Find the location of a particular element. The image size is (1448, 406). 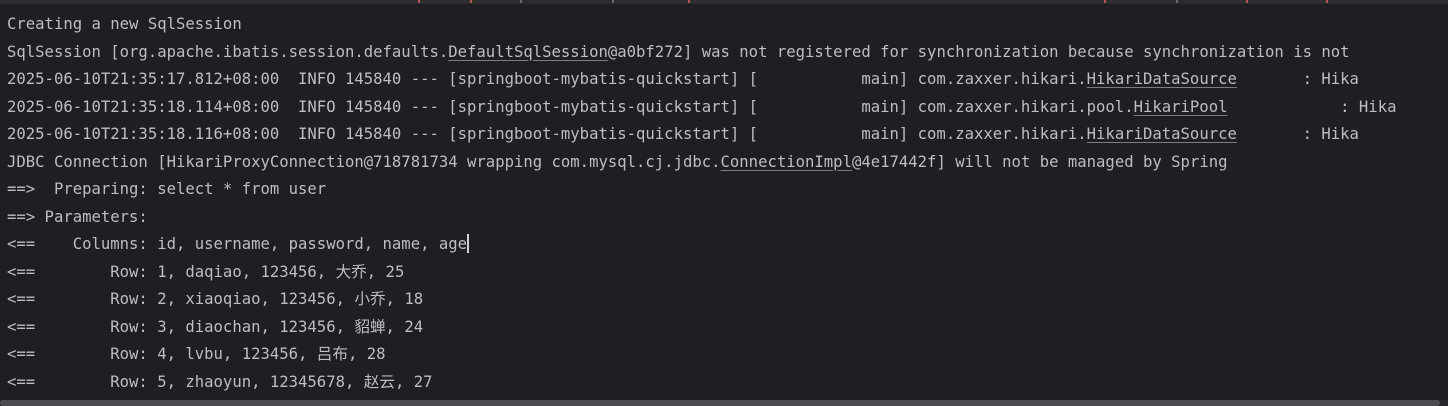

log-text: <== Row: 2, xiaoqiao, 123456, 小乔, 18 is located at coordinates (215, 299).